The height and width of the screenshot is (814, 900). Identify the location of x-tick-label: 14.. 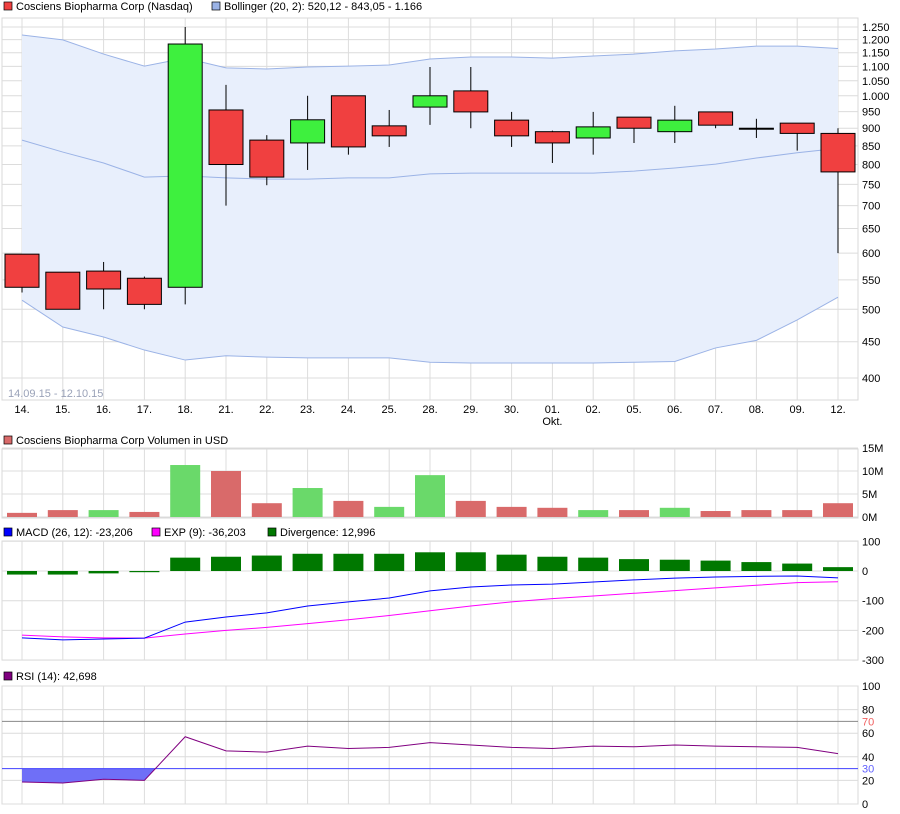
(21, 410).